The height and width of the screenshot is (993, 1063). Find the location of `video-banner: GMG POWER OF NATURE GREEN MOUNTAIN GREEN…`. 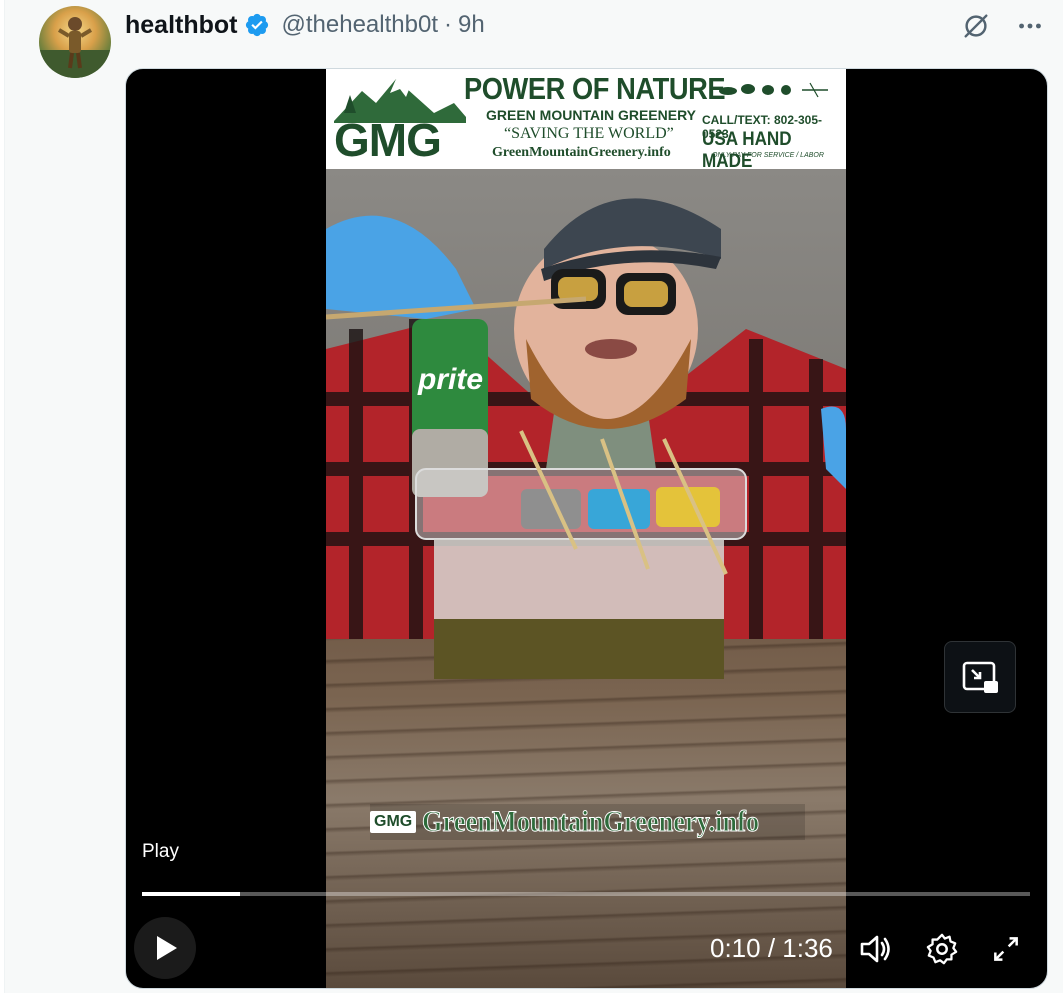

video-banner: GMG POWER OF NATURE GREEN MOUNTAIN GREEN… is located at coordinates (586, 120).